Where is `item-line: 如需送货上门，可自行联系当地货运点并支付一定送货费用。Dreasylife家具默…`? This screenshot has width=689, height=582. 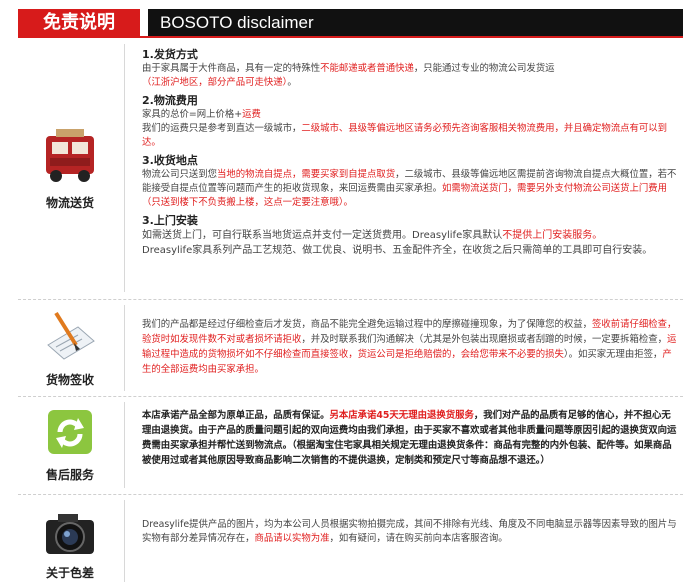
item-line: 如需送货上门，可自行联系当地货运点并支付一定送货费用。Dreasylife家具默… is located at coordinates (372, 235).